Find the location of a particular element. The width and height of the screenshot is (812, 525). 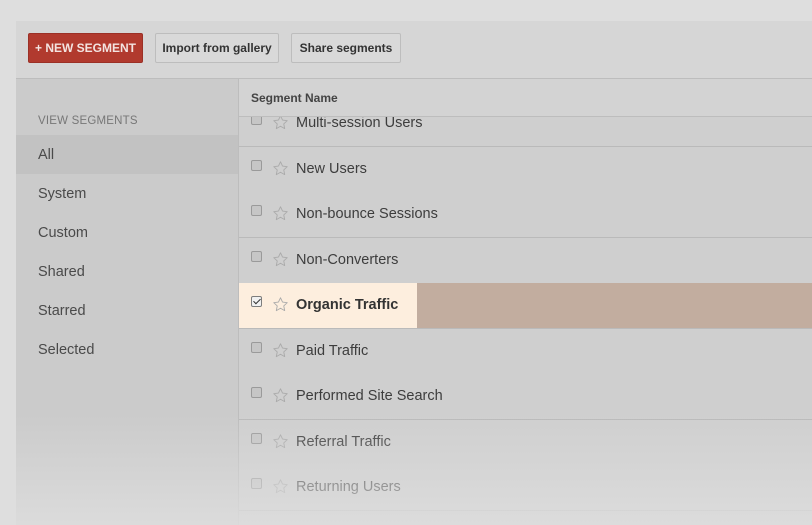

segment-name: New Users is located at coordinates (331, 168).